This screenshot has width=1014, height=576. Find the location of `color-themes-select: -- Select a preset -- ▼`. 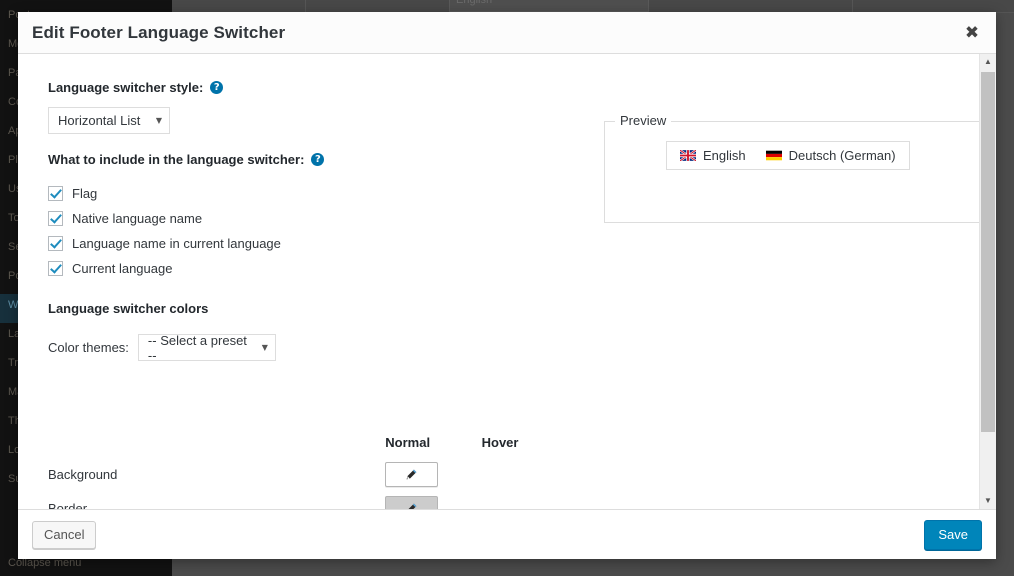

color-themes-select: -- Select a preset -- ▼ is located at coordinates (206, 347).